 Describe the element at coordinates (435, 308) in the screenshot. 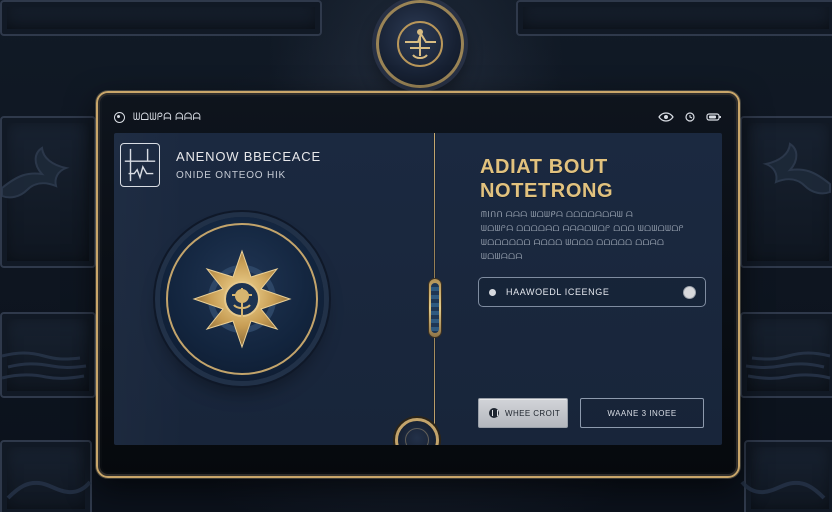

I see `hinge-control` at that location.